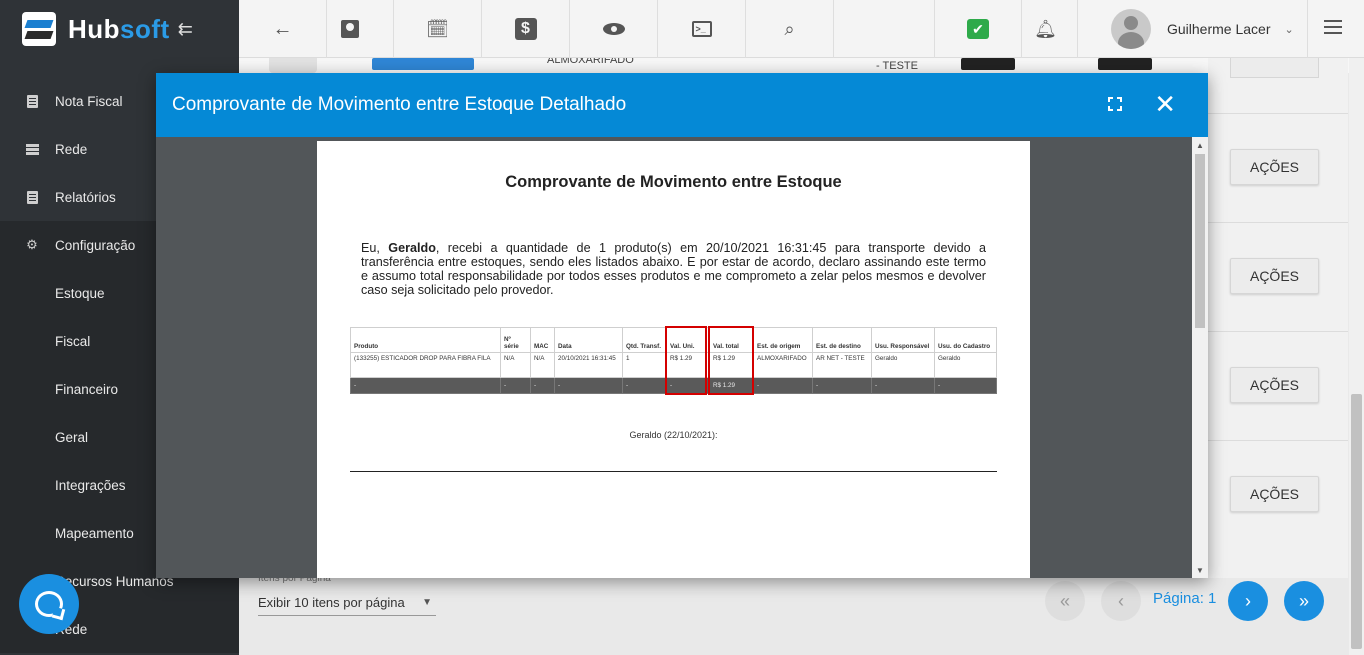  What do you see at coordinates (1356, 356) in the screenshot?
I see `page-scrollbar` at bounding box center [1356, 356].